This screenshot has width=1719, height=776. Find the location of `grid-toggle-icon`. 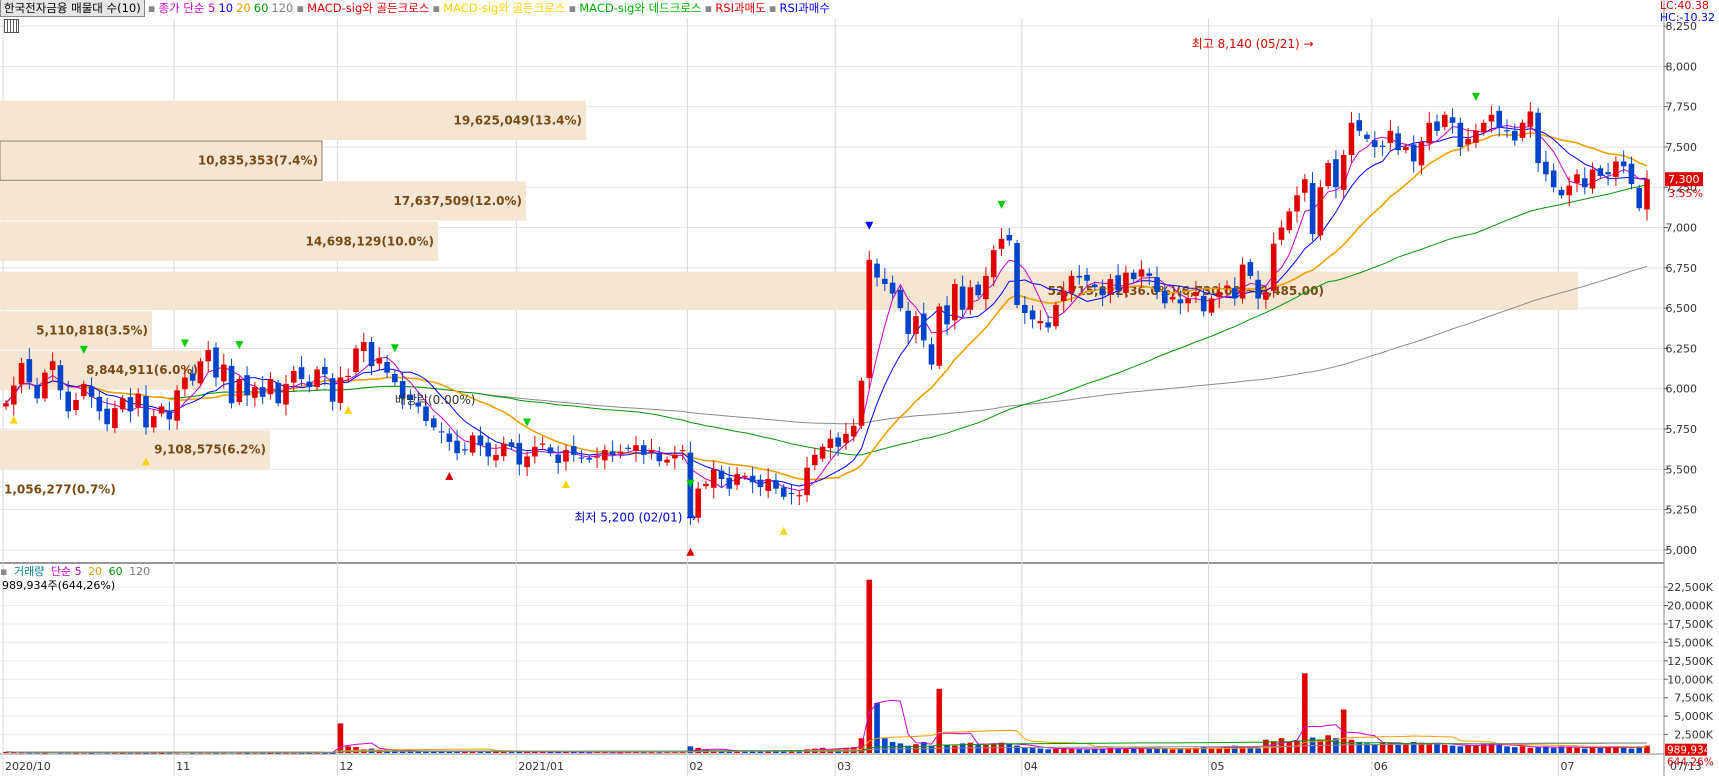

grid-toggle-icon is located at coordinates (11, 26).